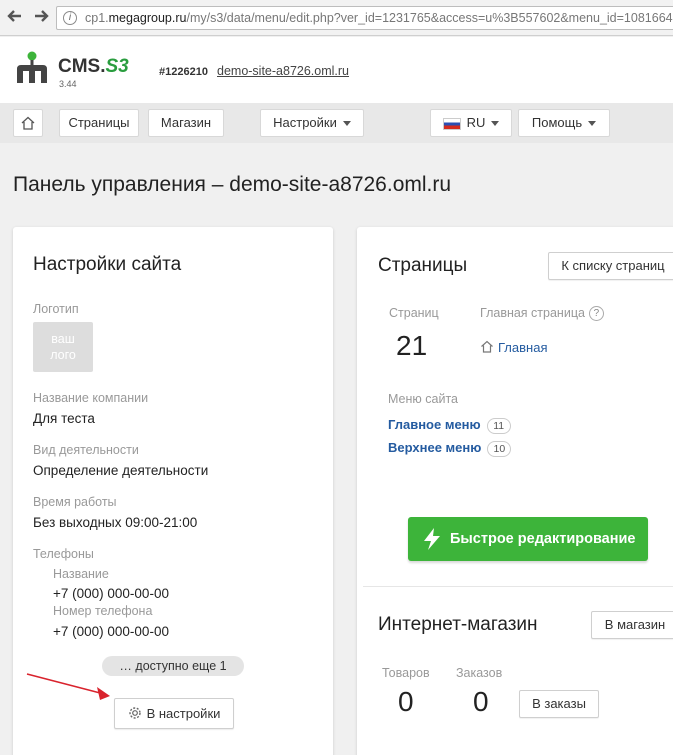 Image resolution: width=673 pixels, height=755 pixels. Describe the element at coordinates (499, 449) in the screenshot. I see `top-menu-count: 10` at that location.